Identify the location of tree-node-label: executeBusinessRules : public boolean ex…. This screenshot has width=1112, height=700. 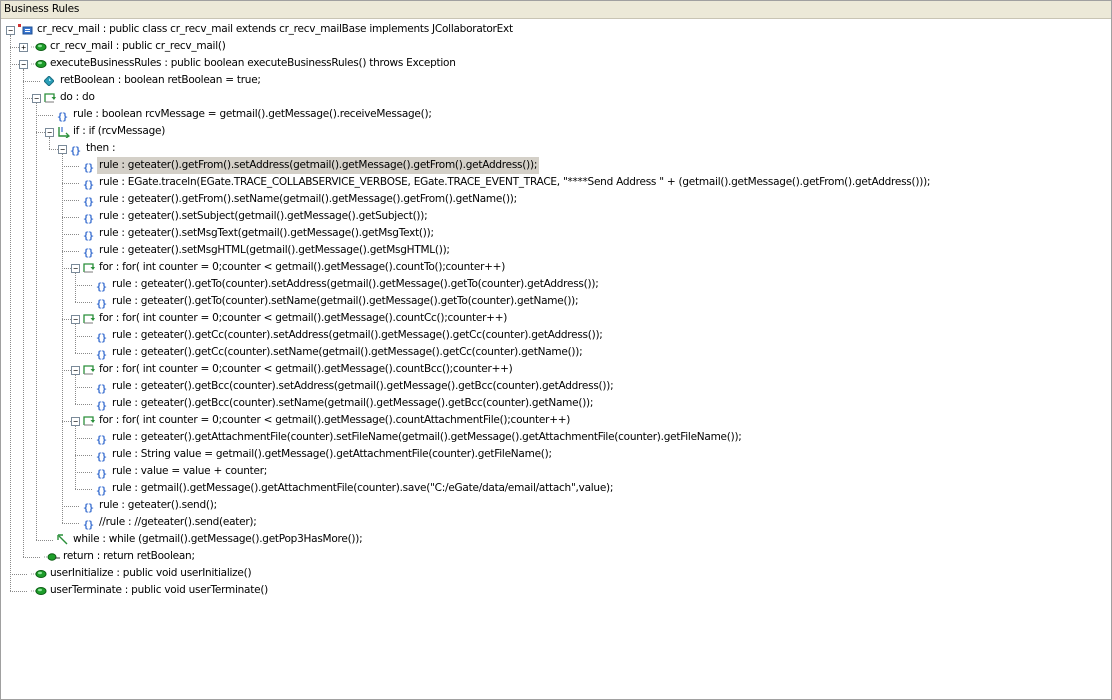
(253, 63).